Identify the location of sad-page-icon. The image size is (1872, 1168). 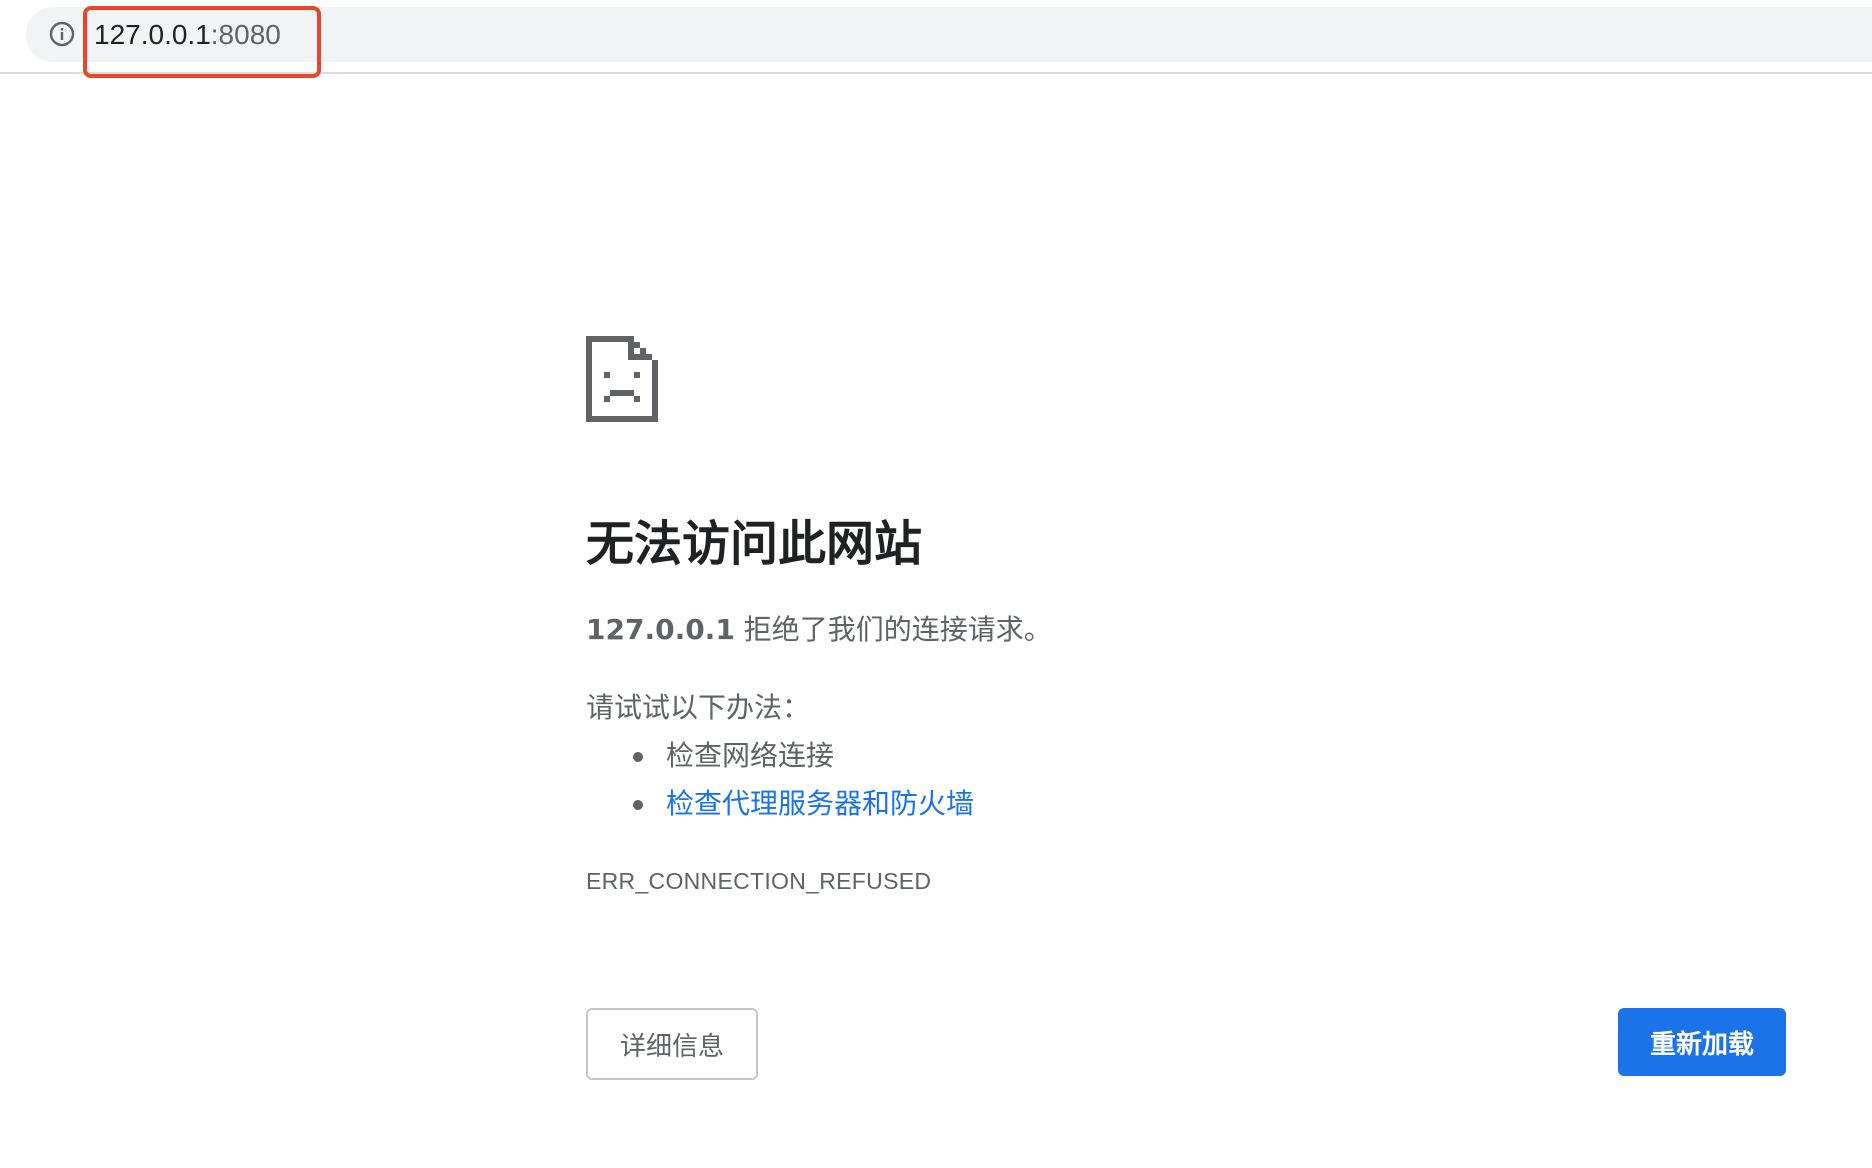
(622, 379).